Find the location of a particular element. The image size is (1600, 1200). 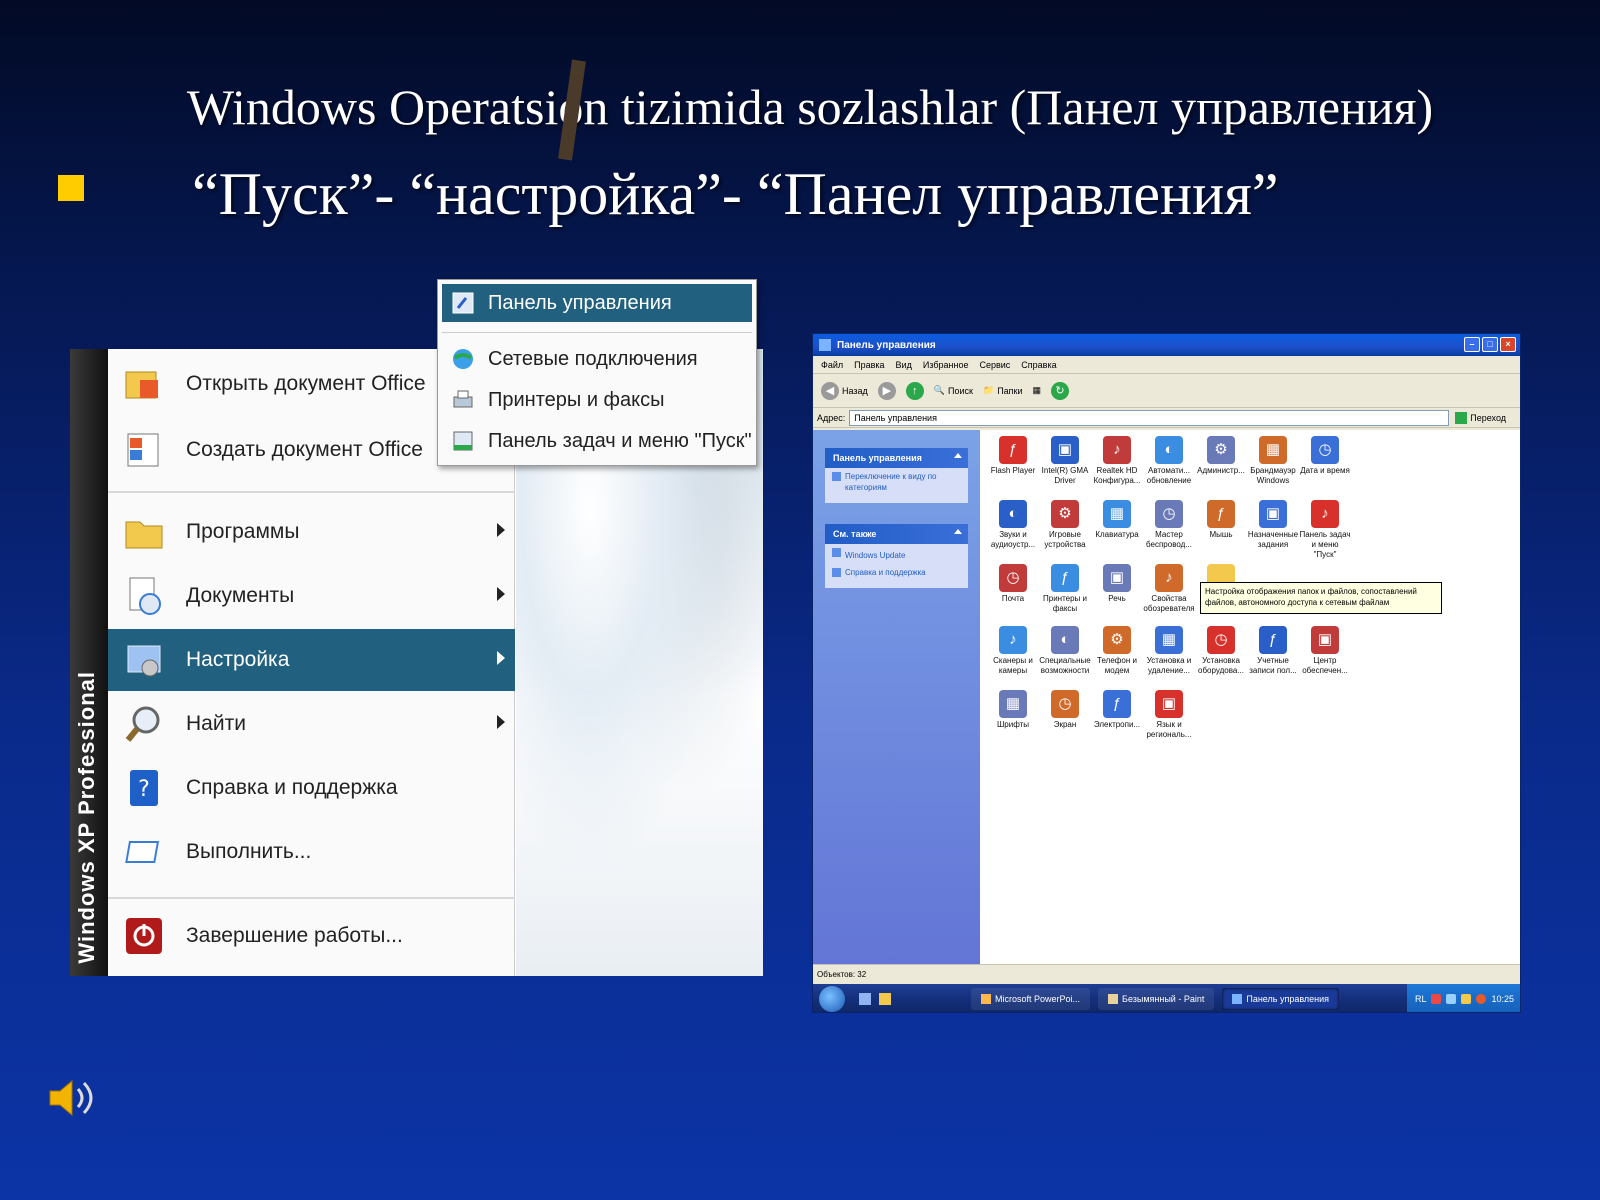

applet-label: Свойства обозревателя is located at coordinates (1169, 603).